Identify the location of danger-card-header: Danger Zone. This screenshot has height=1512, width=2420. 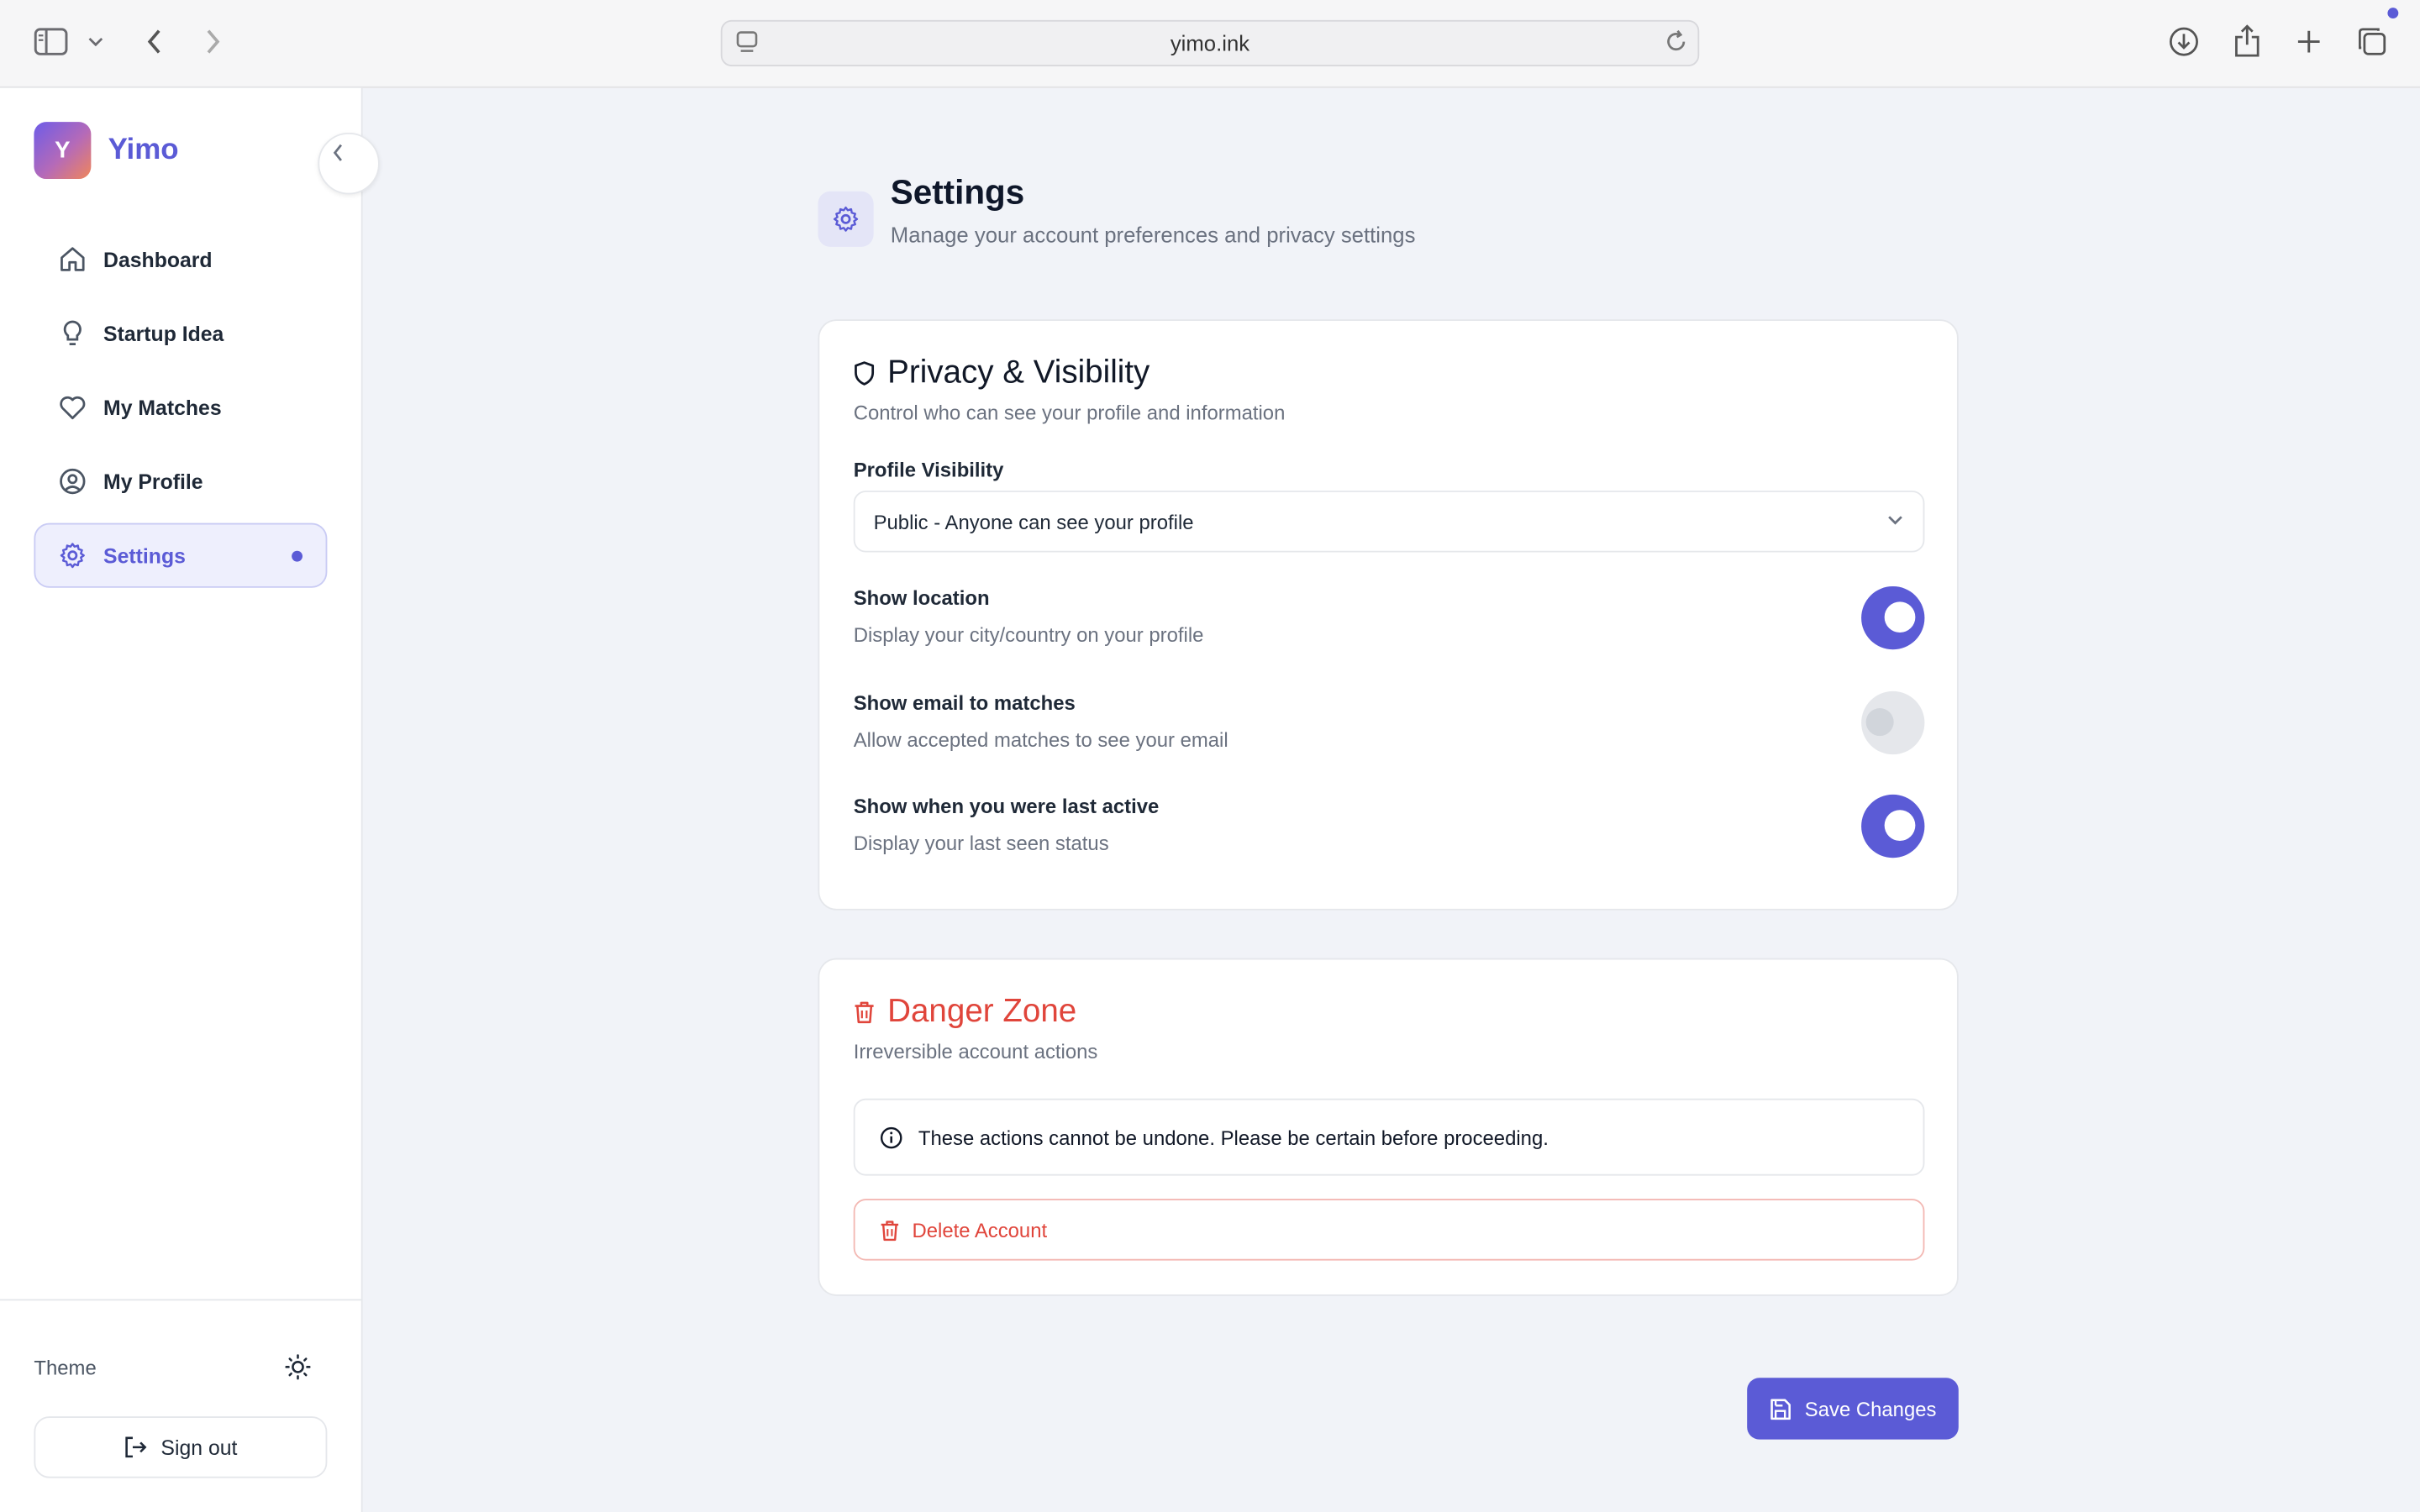
(965, 1012).